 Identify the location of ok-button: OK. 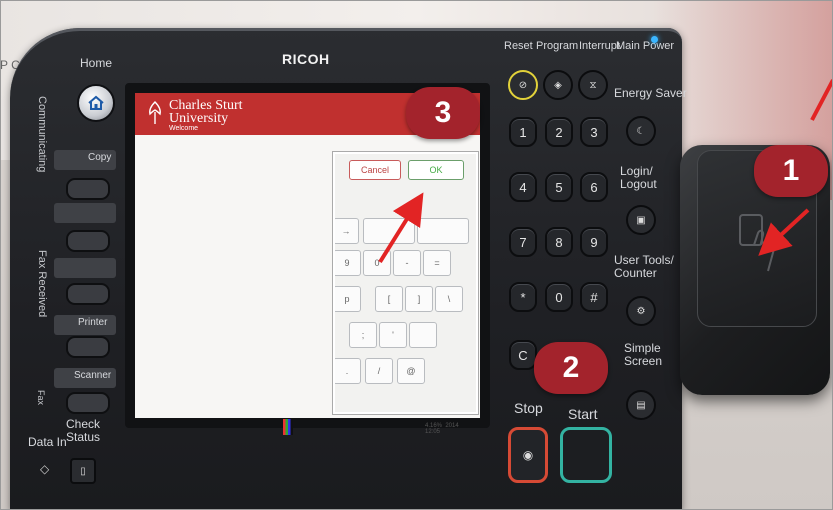
(436, 170).